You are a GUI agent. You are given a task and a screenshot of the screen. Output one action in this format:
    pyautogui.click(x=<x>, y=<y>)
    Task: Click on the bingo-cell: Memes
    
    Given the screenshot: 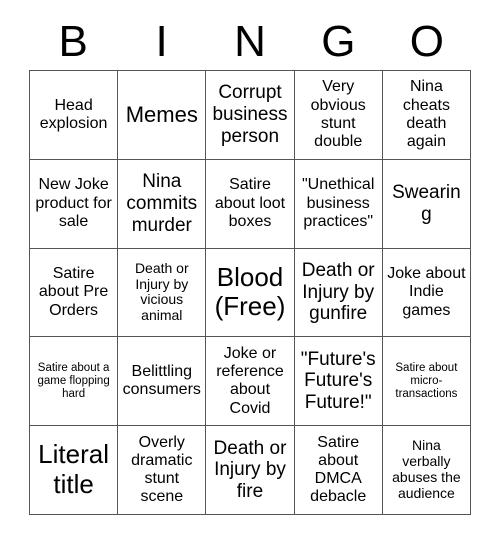 What is the action you would take?
    pyautogui.click(x=162, y=115)
    